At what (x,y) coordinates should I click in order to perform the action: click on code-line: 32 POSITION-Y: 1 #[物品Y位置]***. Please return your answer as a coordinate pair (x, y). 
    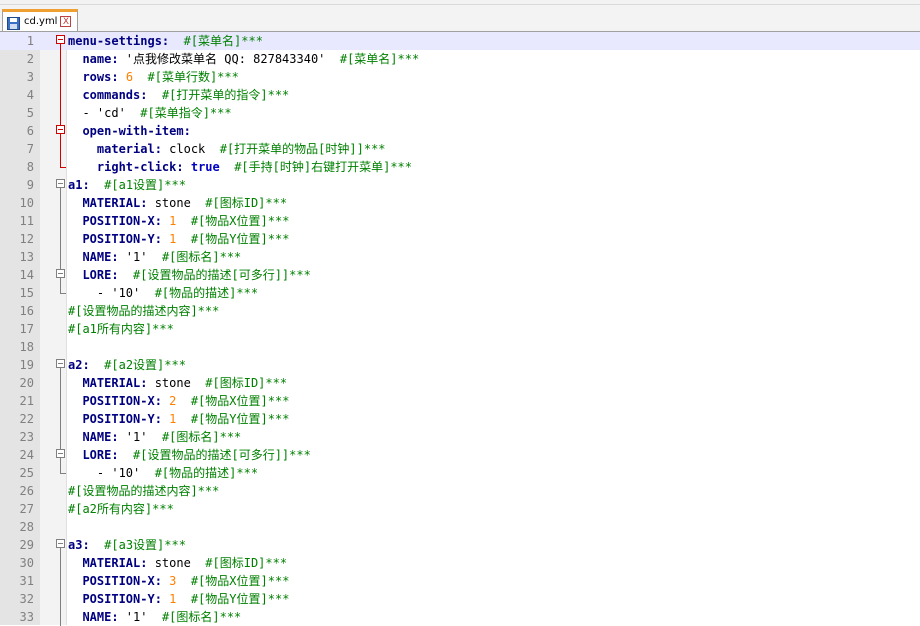
    Looking at the image, I should click on (460, 599).